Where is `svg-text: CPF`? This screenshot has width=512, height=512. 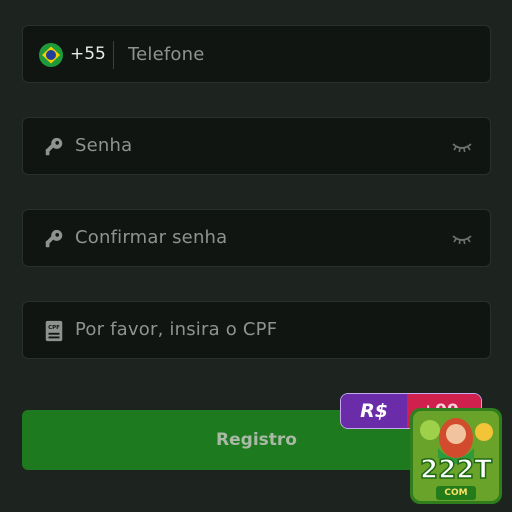
svg-text: CPF is located at coordinates (54, 328).